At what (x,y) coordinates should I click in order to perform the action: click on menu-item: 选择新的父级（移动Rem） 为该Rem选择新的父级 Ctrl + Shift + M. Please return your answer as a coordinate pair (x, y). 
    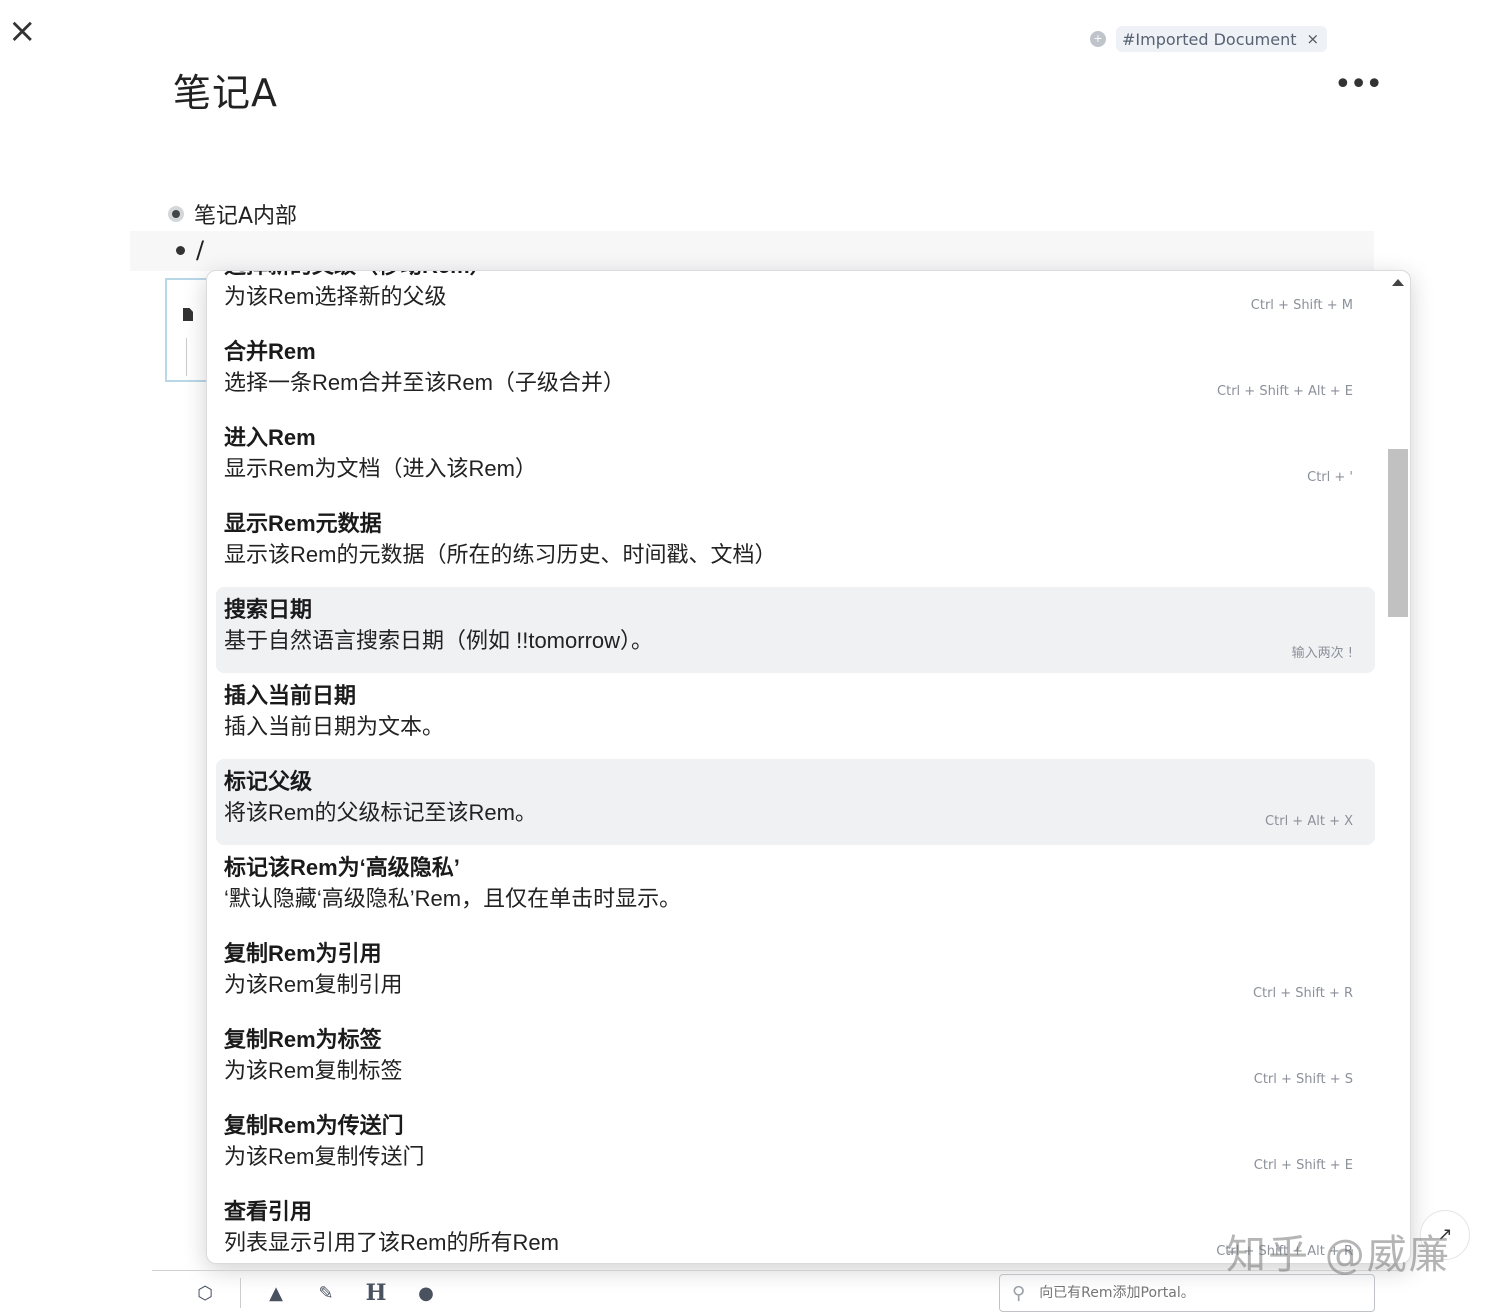
    Looking at the image, I should click on (795, 300).